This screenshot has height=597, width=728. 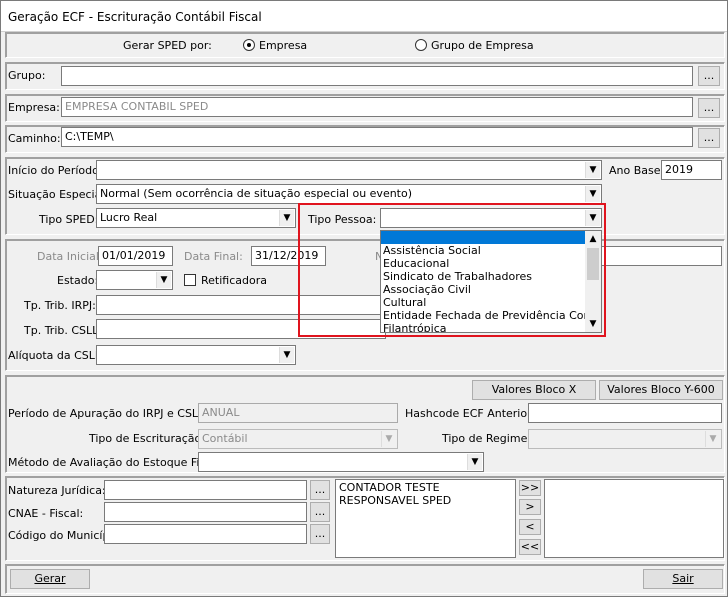 What do you see at coordinates (196, 218) in the screenshot?
I see `tipo-sped-select: Lucro Real ▼` at bounding box center [196, 218].